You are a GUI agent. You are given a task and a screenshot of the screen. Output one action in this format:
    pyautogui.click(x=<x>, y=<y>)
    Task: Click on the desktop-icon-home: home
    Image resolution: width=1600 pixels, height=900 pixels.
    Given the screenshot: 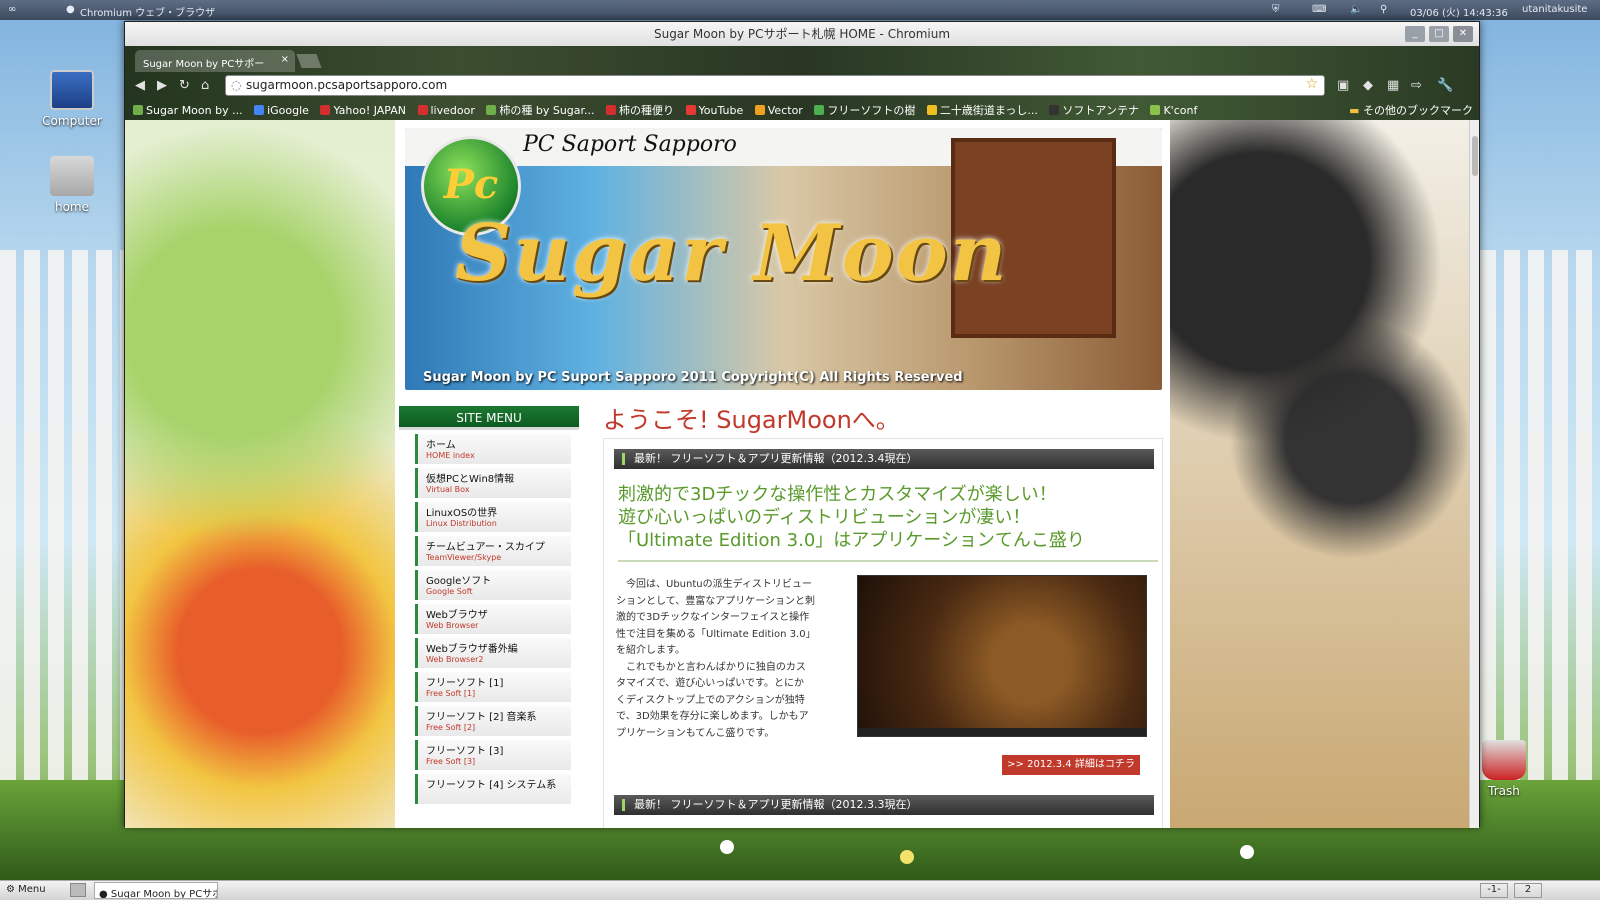 What is the action you would take?
    pyautogui.click(x=72, y=185)
    